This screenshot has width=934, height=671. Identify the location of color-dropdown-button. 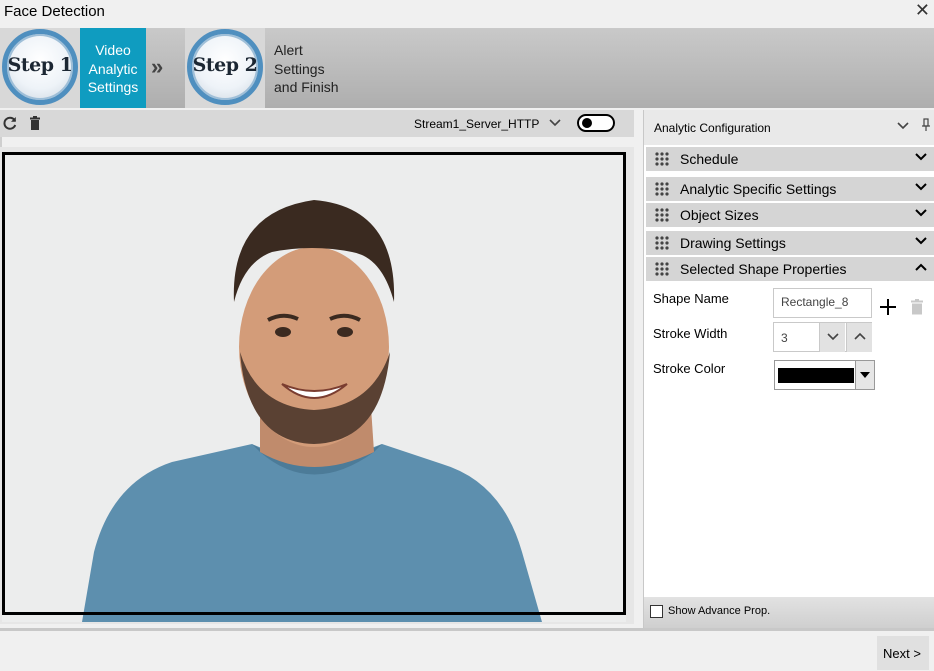
(864, 375).